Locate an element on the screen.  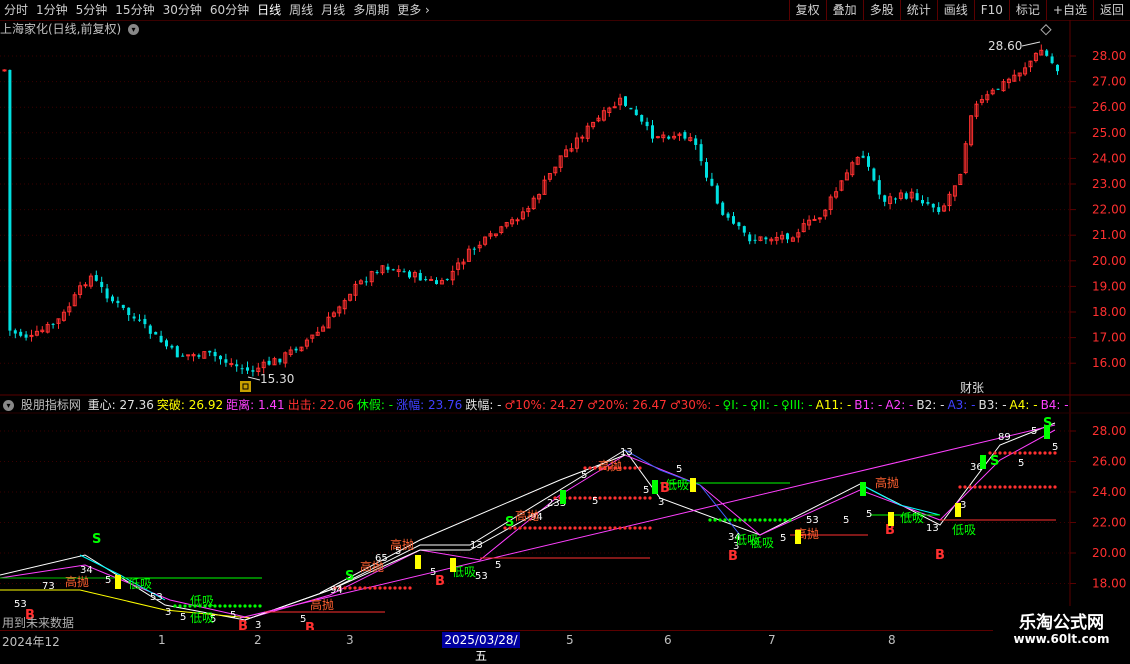
indicator-field: ♀III: - is located at coordinates (797, 405).